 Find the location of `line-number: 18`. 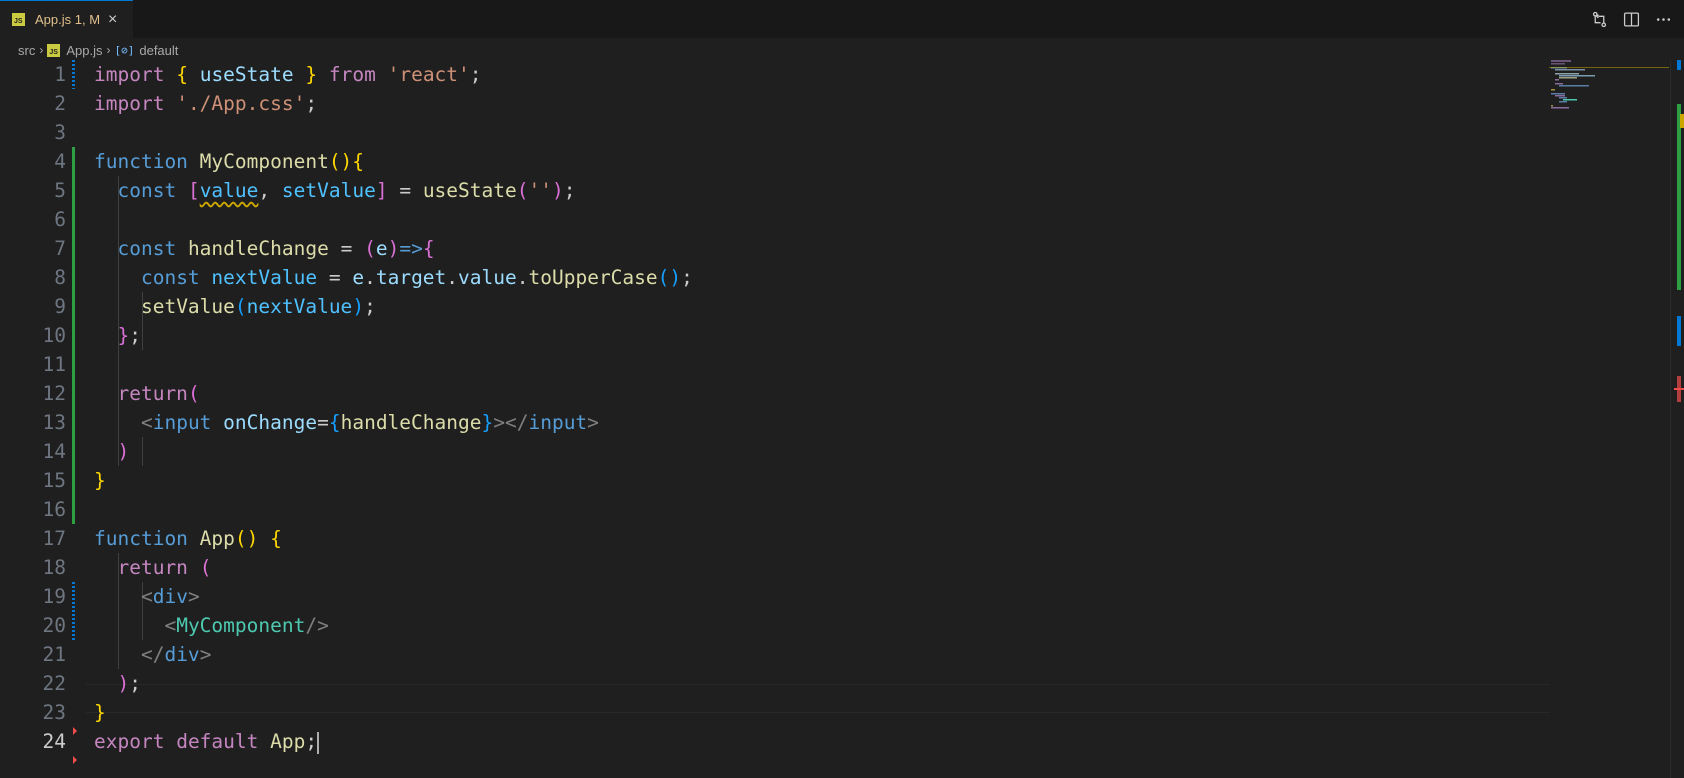

line-number: 18 is located at coordinates (54, 567).